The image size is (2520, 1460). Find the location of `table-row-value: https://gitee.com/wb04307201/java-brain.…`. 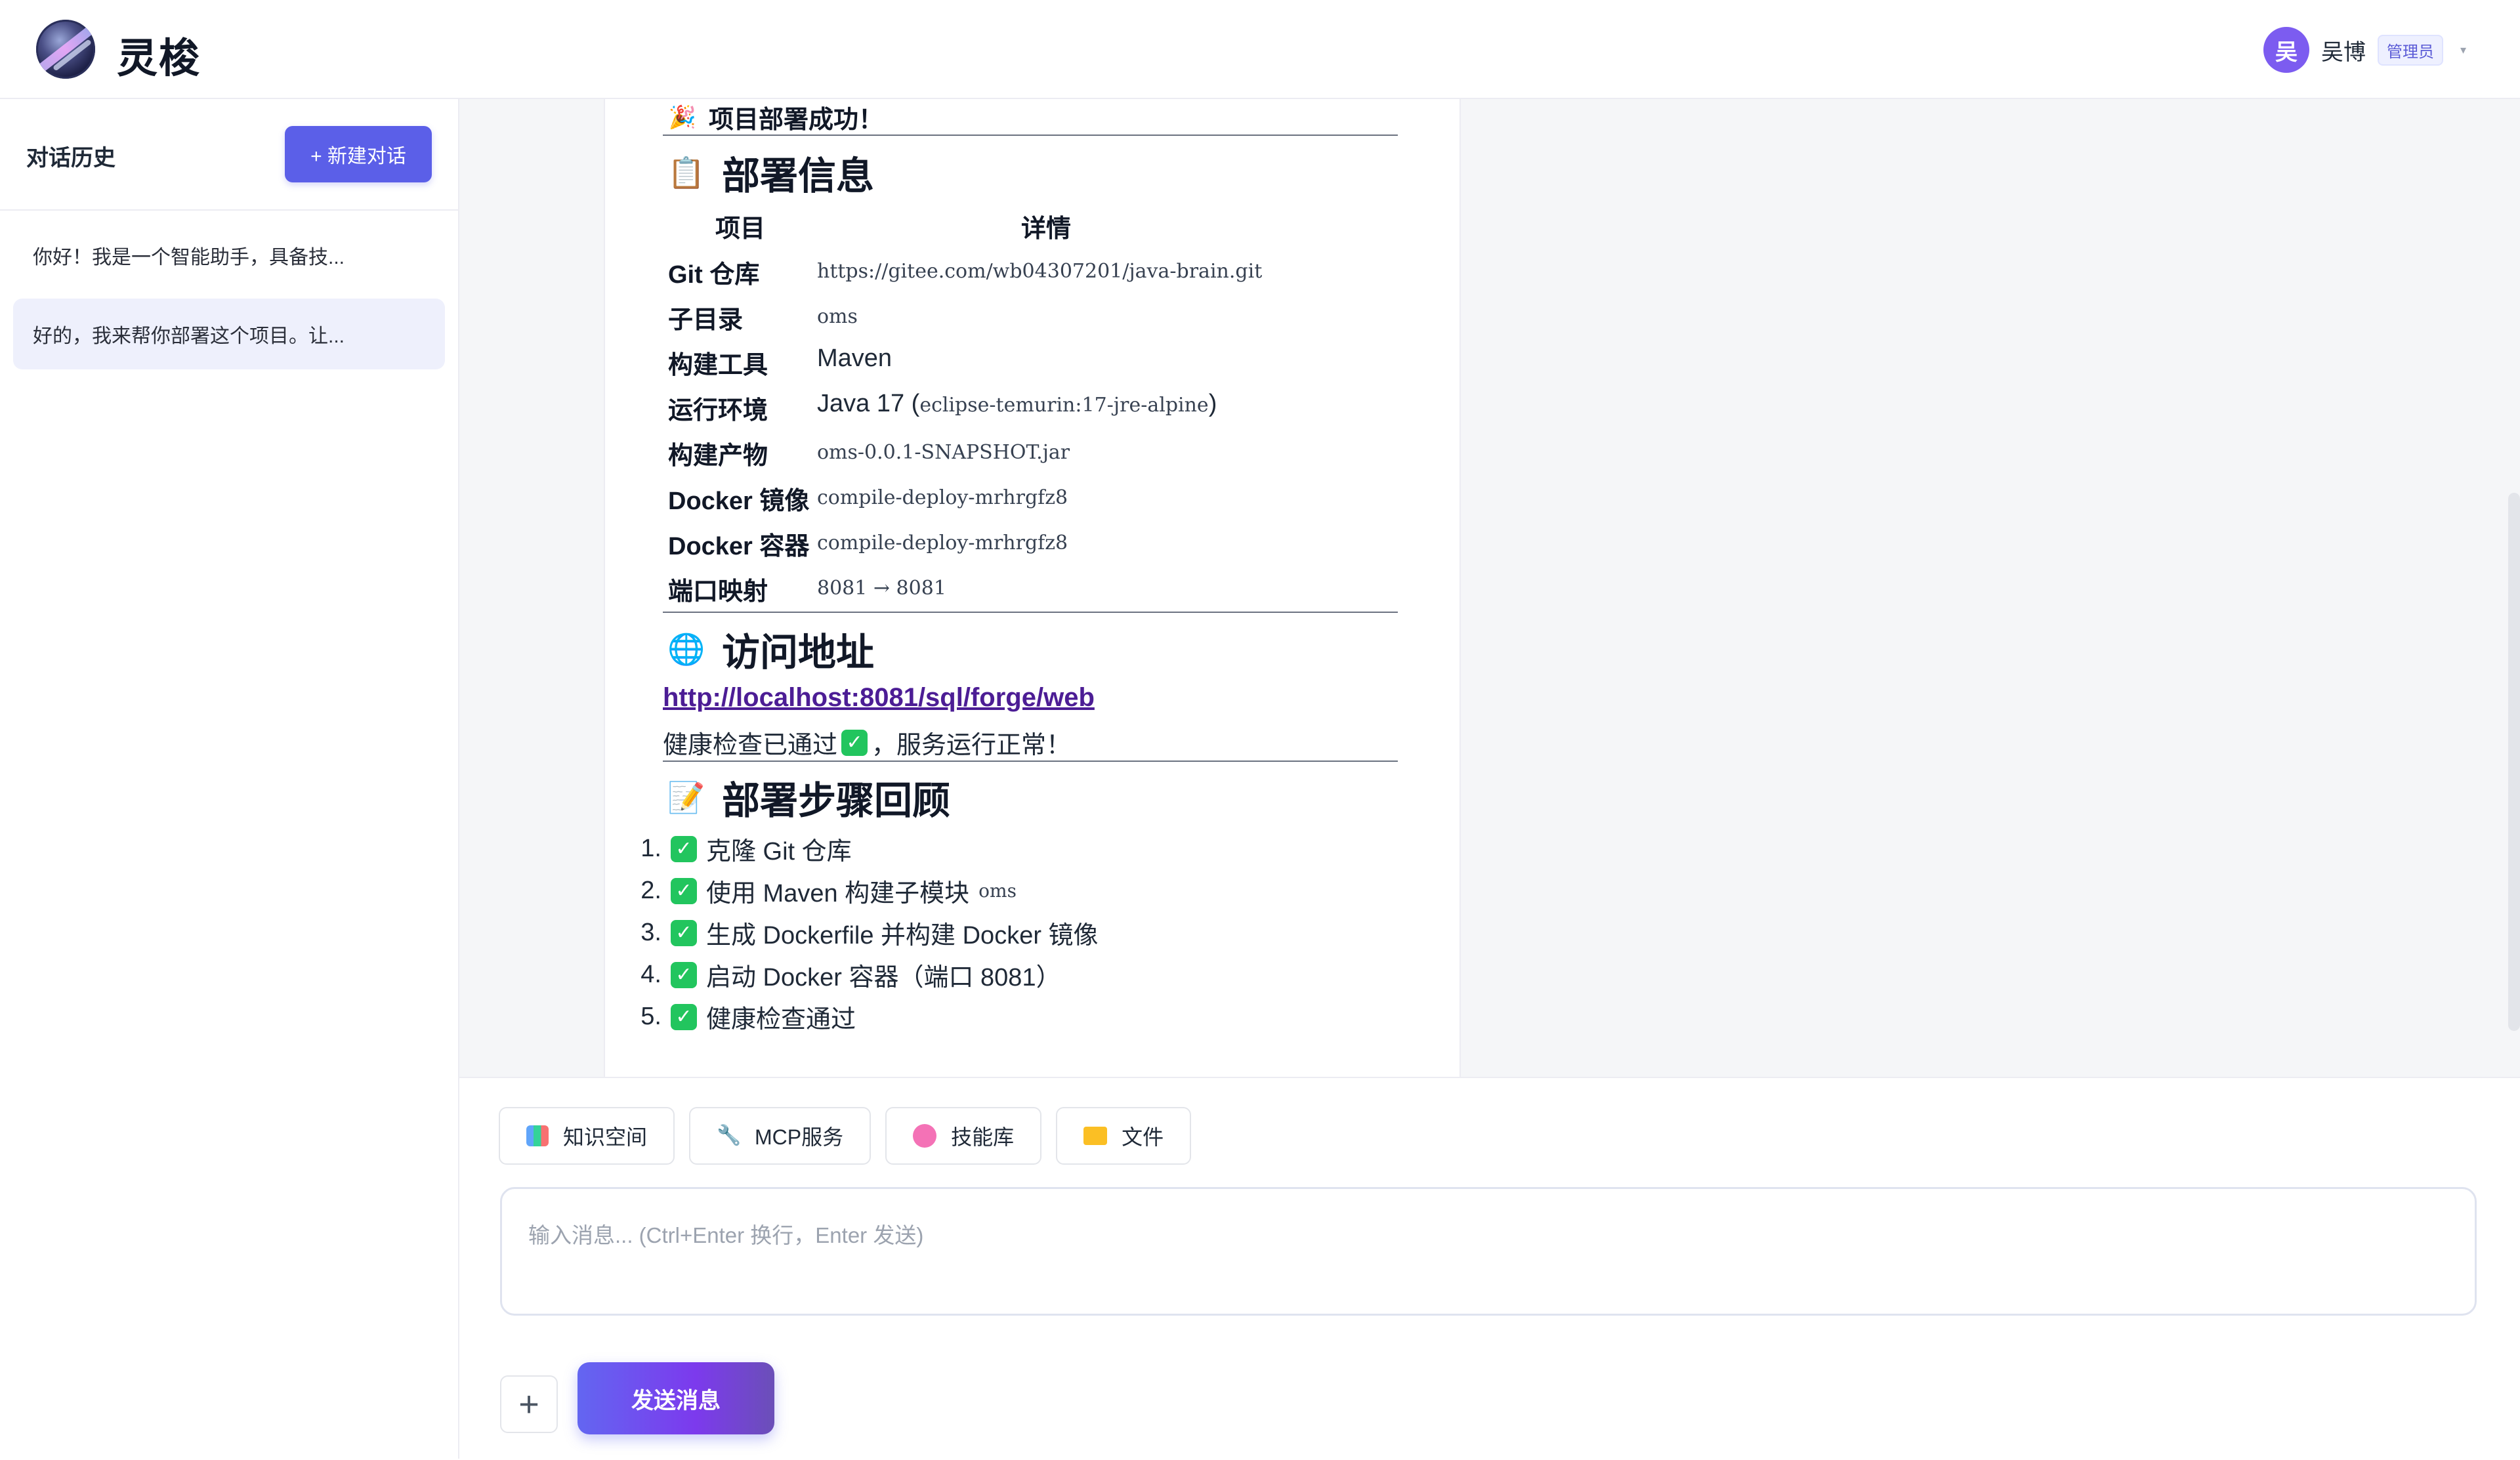

table-row-value: https://gitee.com/wb04307201/java-brain.… is located at coordinates (1040, 271).